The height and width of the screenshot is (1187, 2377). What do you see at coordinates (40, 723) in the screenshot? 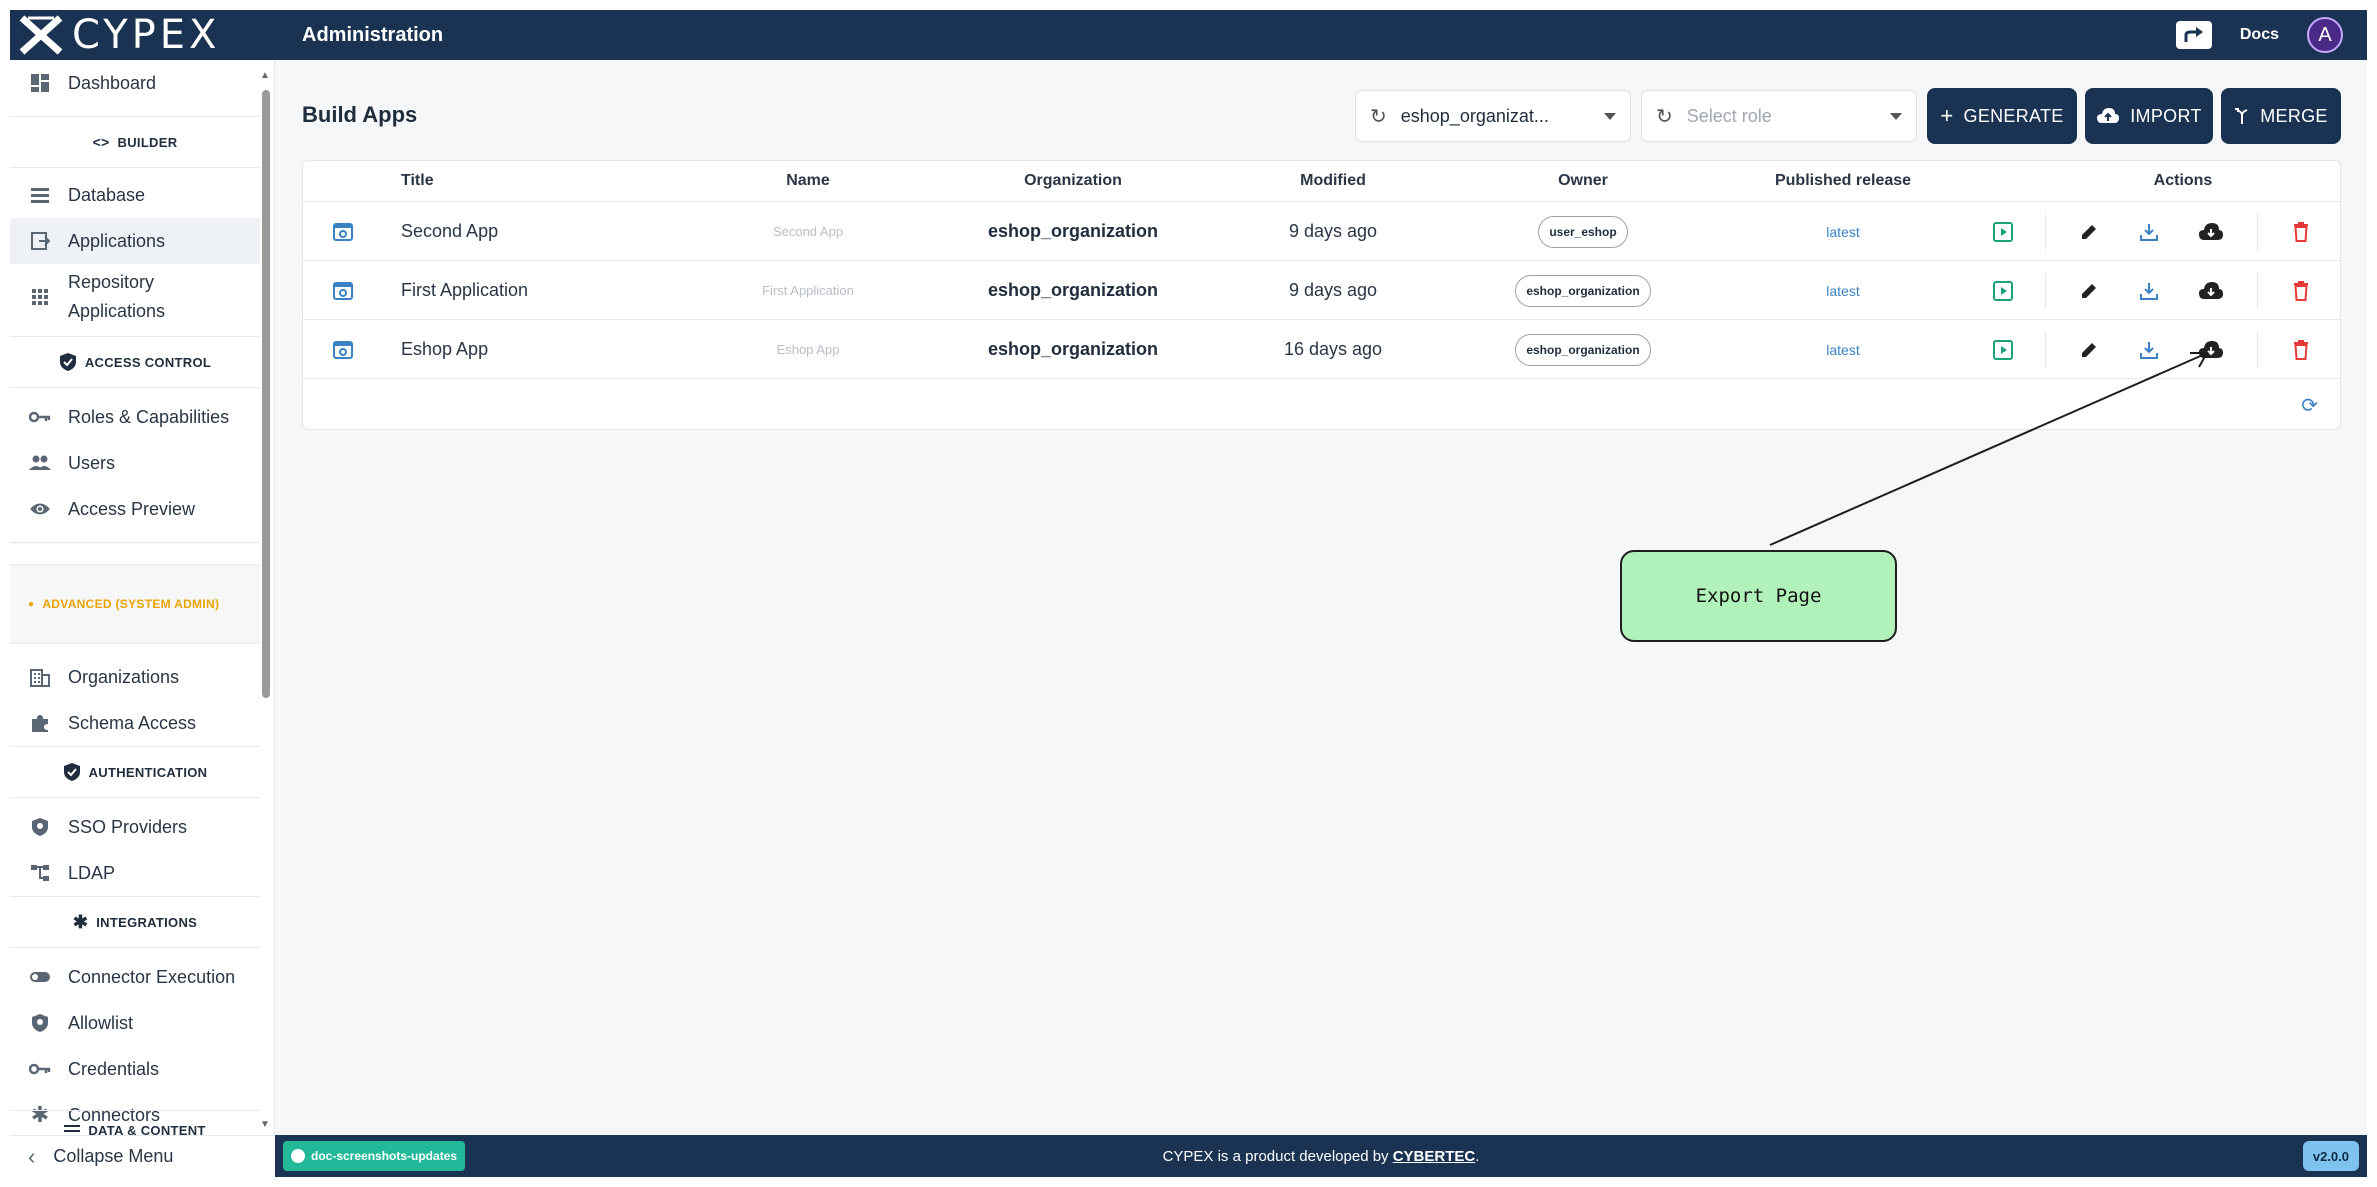
I see `puzzle-icon` at bounding box center [40, 723].